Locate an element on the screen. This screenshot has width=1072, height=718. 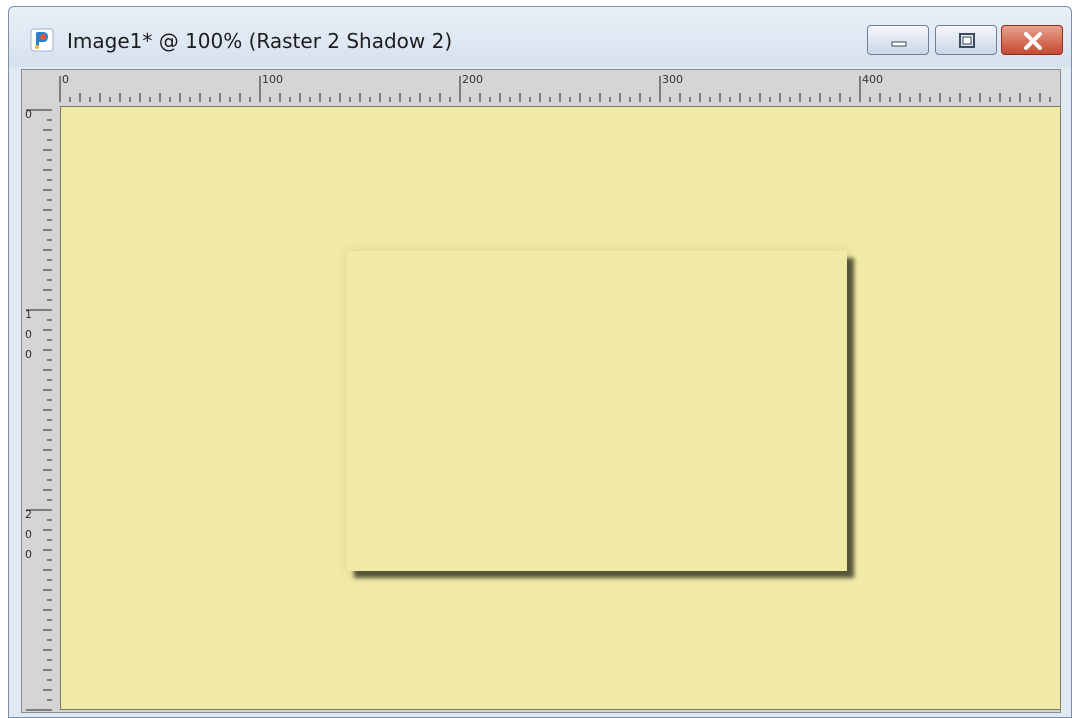
v-ruler-label: 1 is located at coordinates (28, 314).